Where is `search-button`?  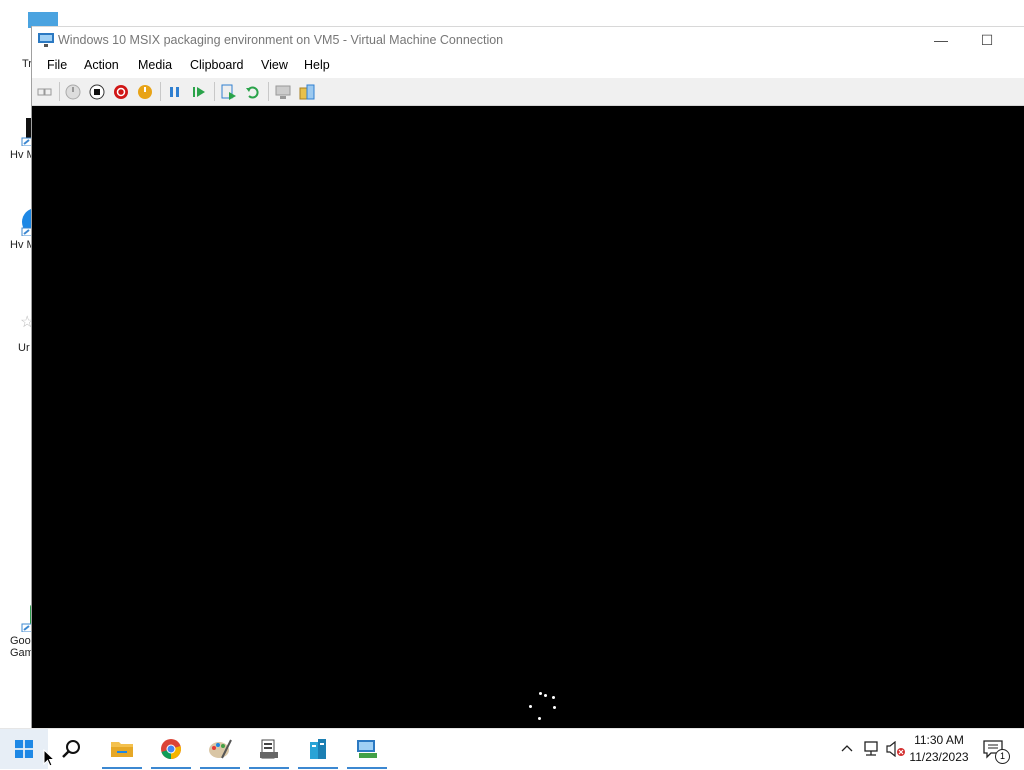
search-button is located at coordinates (72, 749).